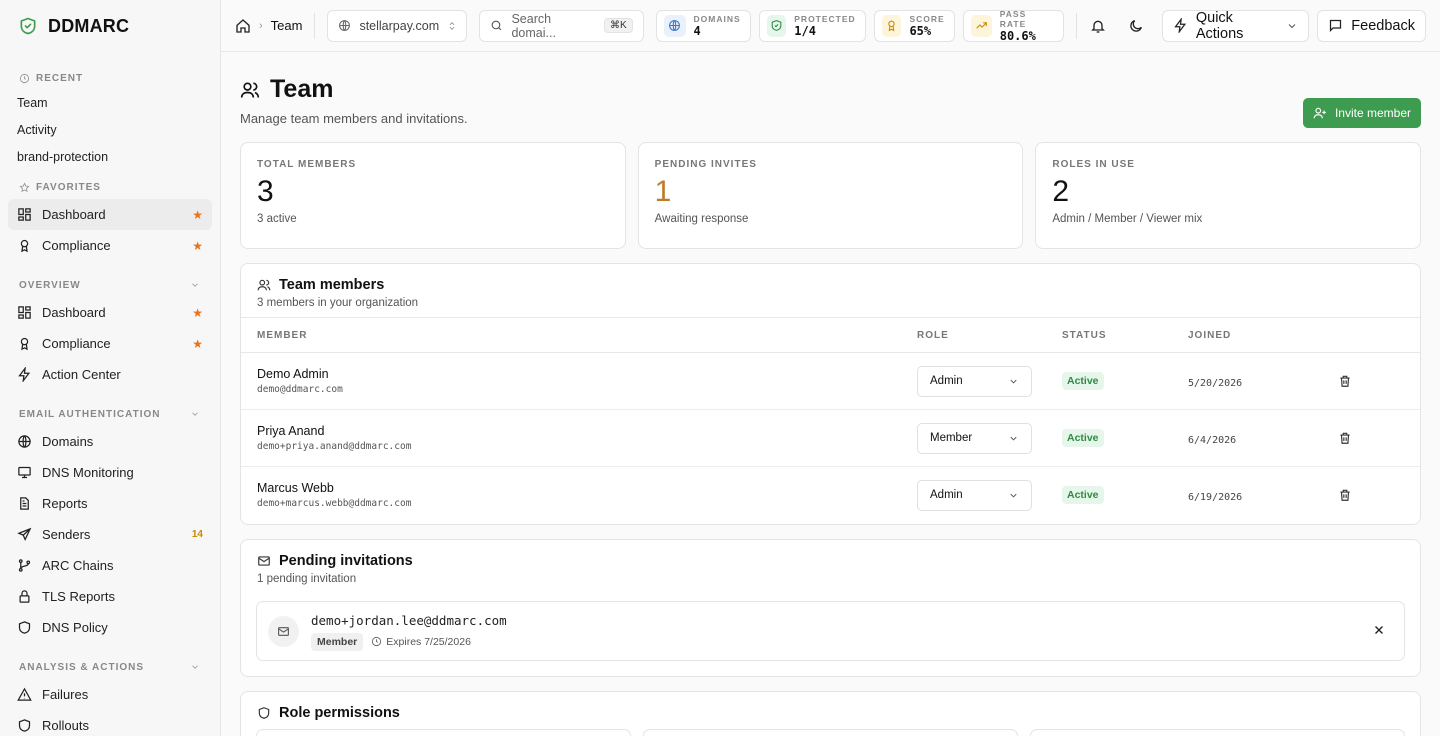 The height and width of the screenshot is (736, 1440). Describe the element at coordinates (110, 414) in the screenshot. I see `email-auth-label: EMAIL AUTHENTICATION` at that location.